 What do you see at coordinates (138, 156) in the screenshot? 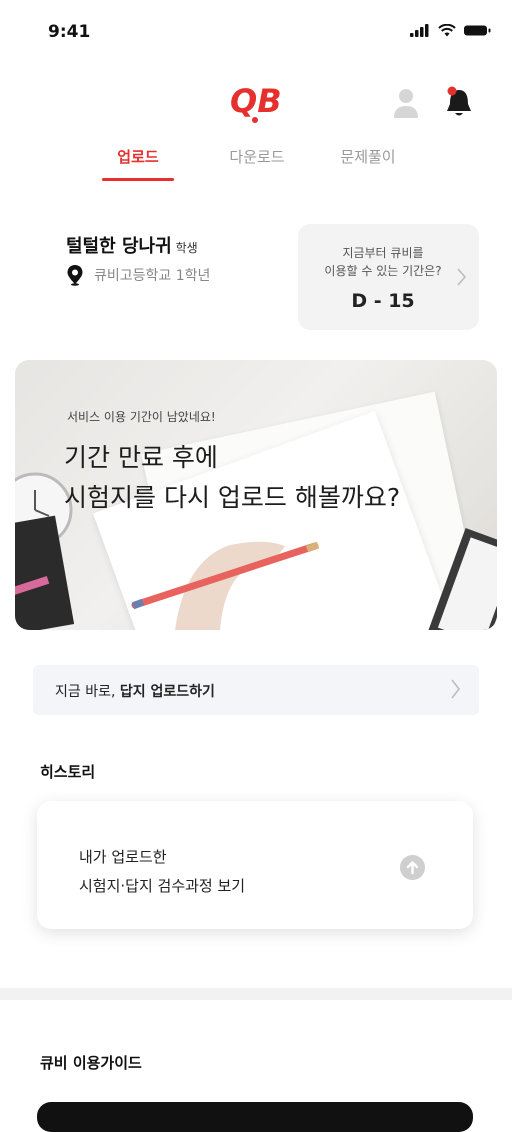
I see `tab-upload: 업로드` at bounding box center [138, 156].